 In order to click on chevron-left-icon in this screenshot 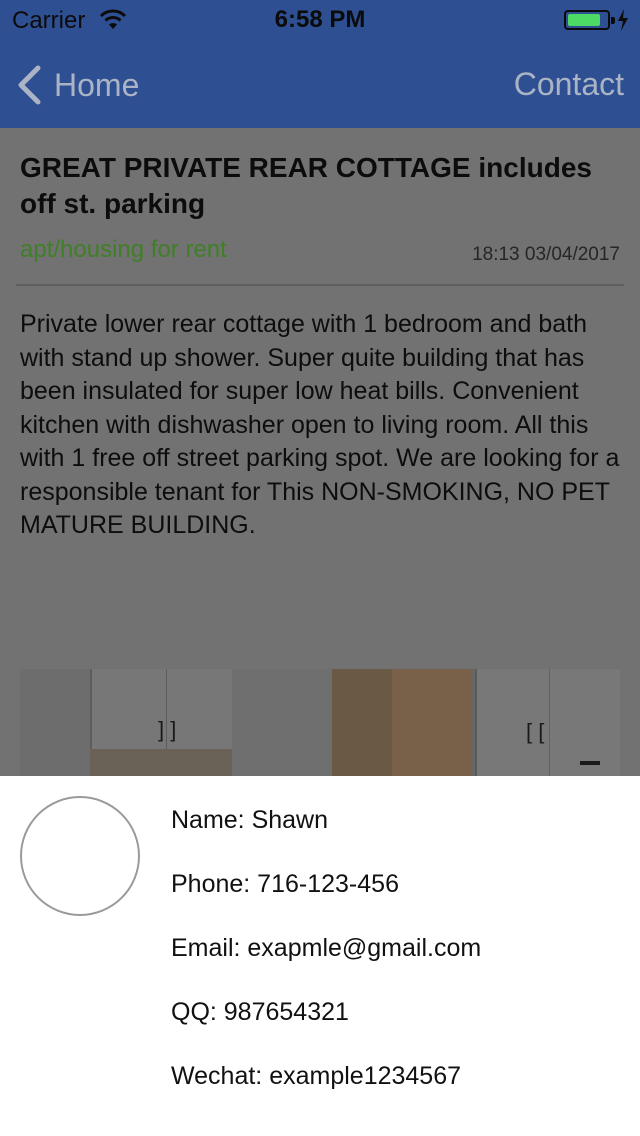, I will do `click(29, 85)`.